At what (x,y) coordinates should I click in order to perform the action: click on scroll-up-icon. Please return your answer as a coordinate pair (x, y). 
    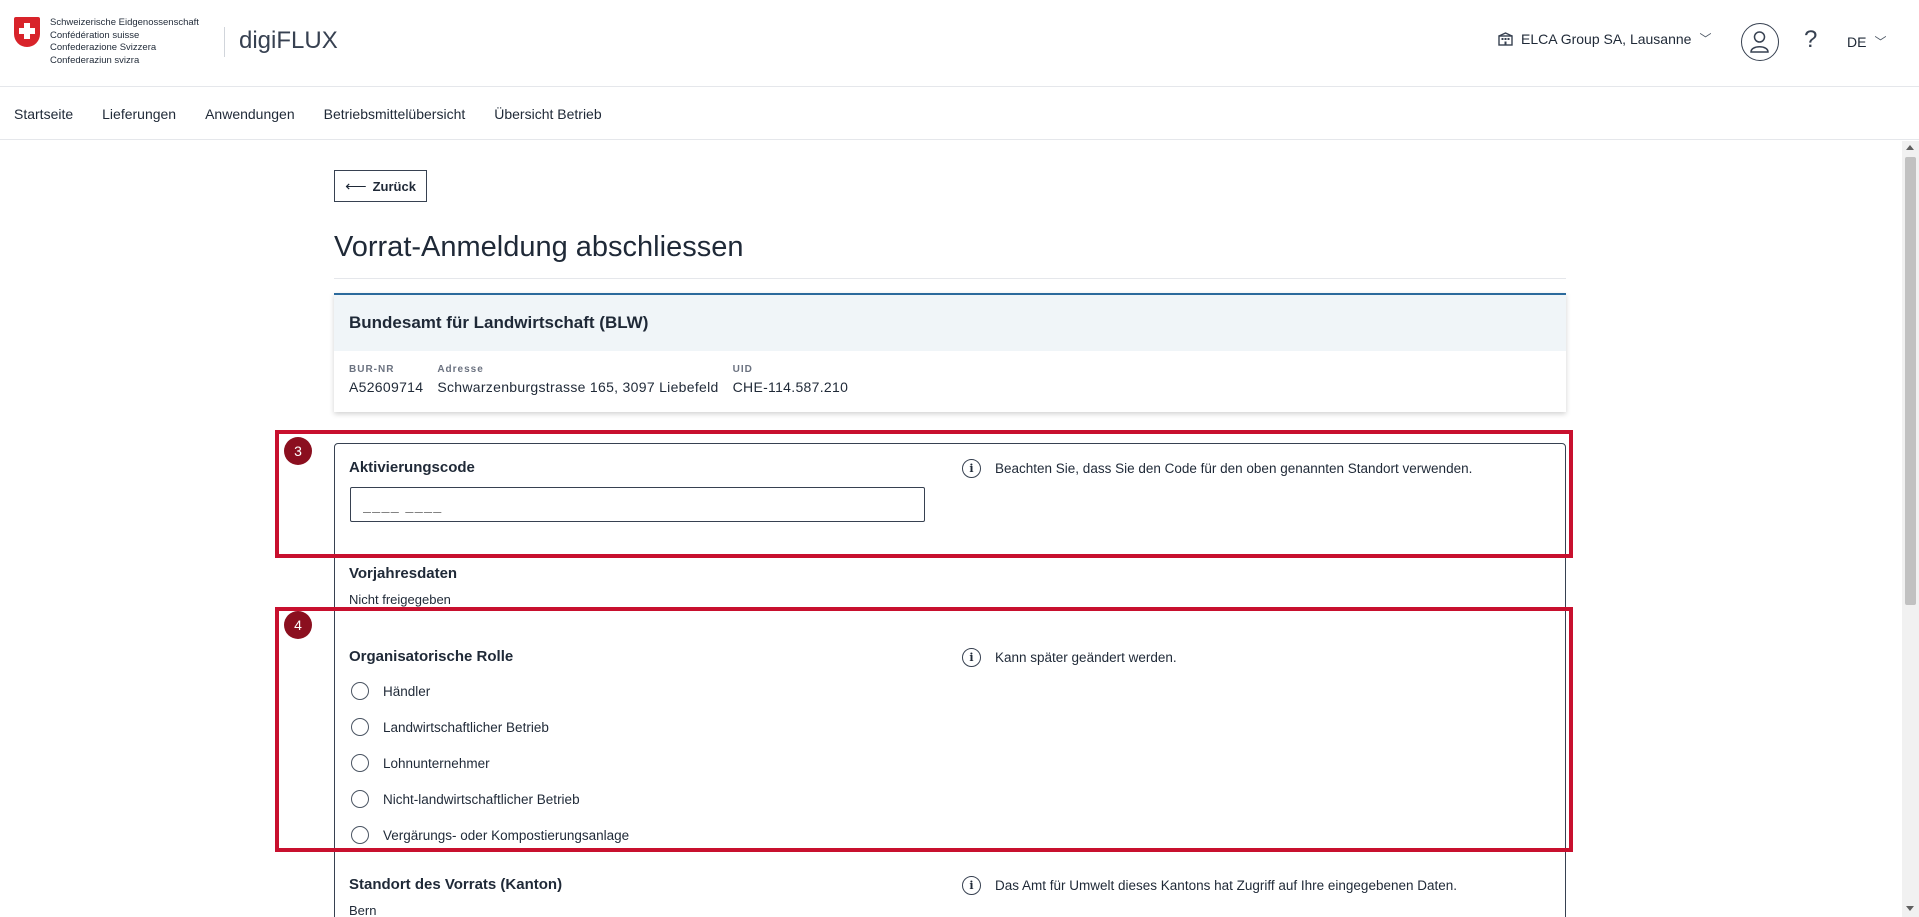
    Looking at the image, I should click on (1910, 147).